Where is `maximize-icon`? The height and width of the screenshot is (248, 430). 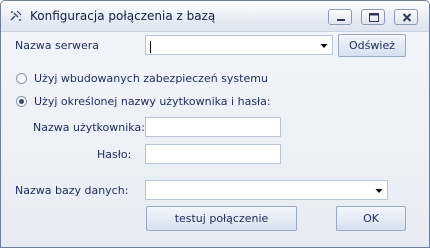 maximize-icon is located at coordinates (374, 17).